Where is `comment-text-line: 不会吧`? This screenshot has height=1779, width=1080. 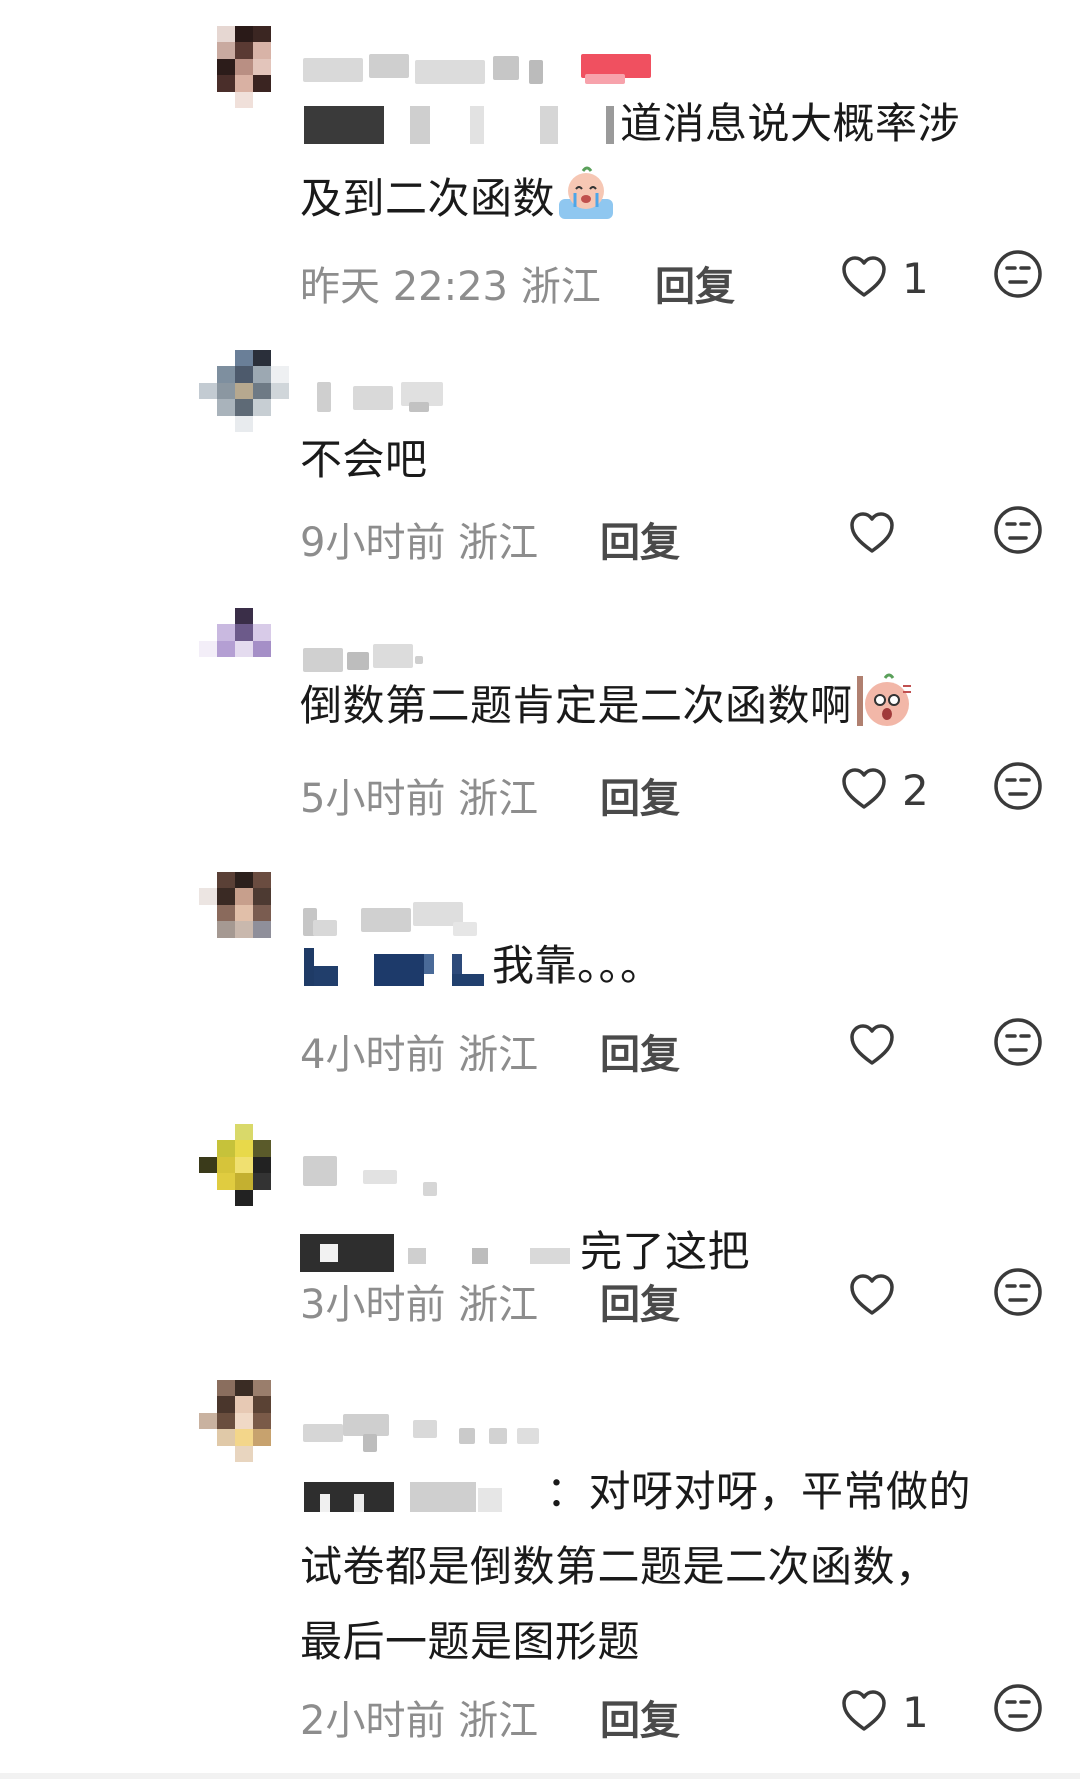 comment-text-line: 不会吧 is located at coordinates (364, 459).